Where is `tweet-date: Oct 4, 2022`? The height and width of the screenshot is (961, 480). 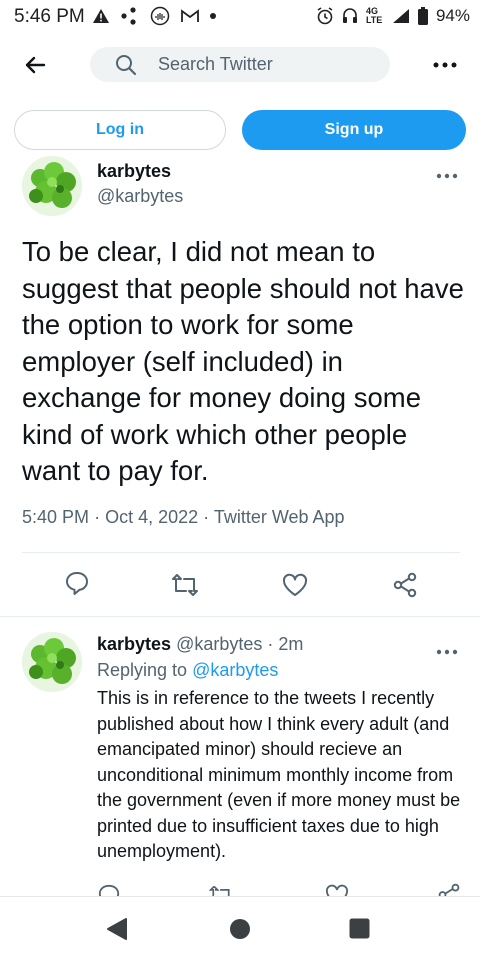 tweet-date: Oct 4, 2022 is located at coordinates (151, 517).